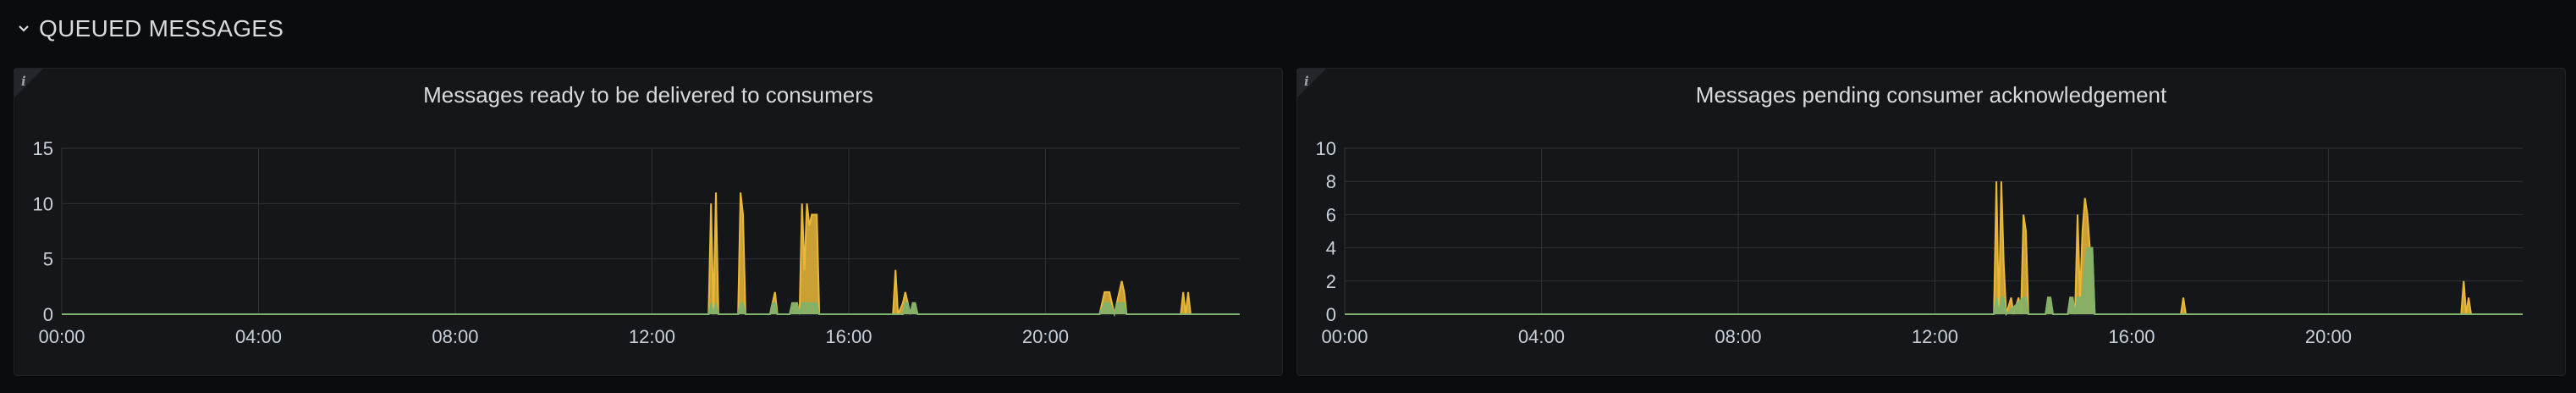 This screenshot has height=393, width=2576. Describe the element at coordinates (1331, 181) in the screenshot. I see `y-tick-label: 8` at that location.